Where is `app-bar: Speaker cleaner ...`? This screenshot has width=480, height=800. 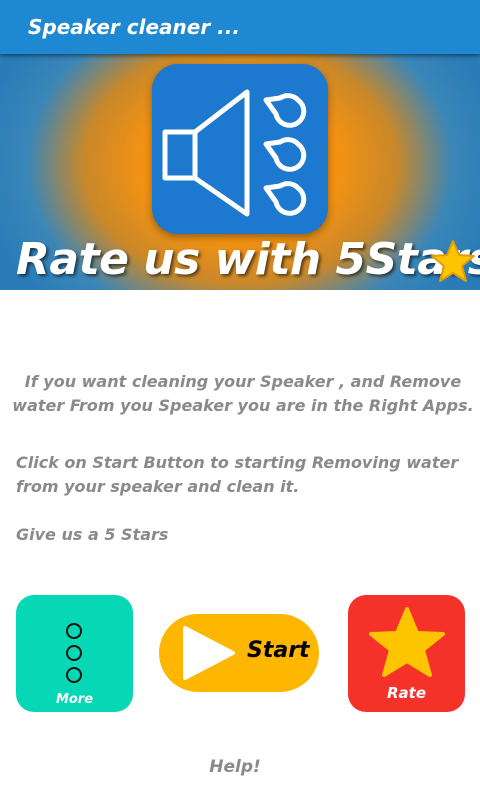
app-bar: Speaker cleaner ... is located at coordinates (240, 27).